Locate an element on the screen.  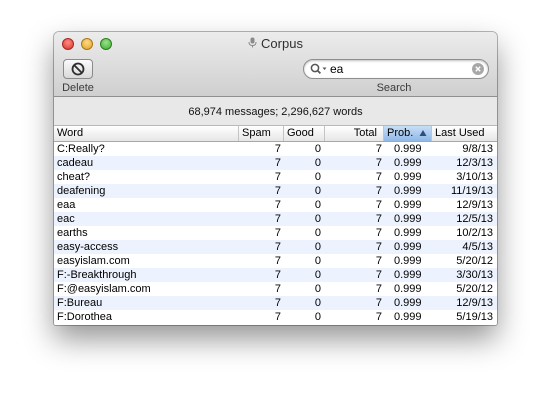
table-row: F:@easyislam.com 7 0 7 0.999 5/20/12 is located at coordinates (275, 289).